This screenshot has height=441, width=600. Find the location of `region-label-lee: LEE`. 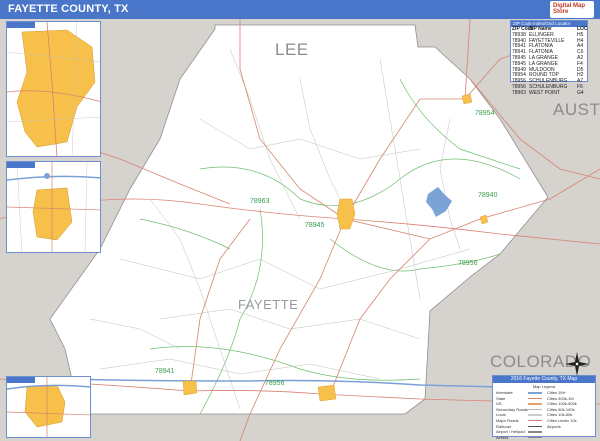

region-label-lee: LEE is located at coordinates (292, 49).